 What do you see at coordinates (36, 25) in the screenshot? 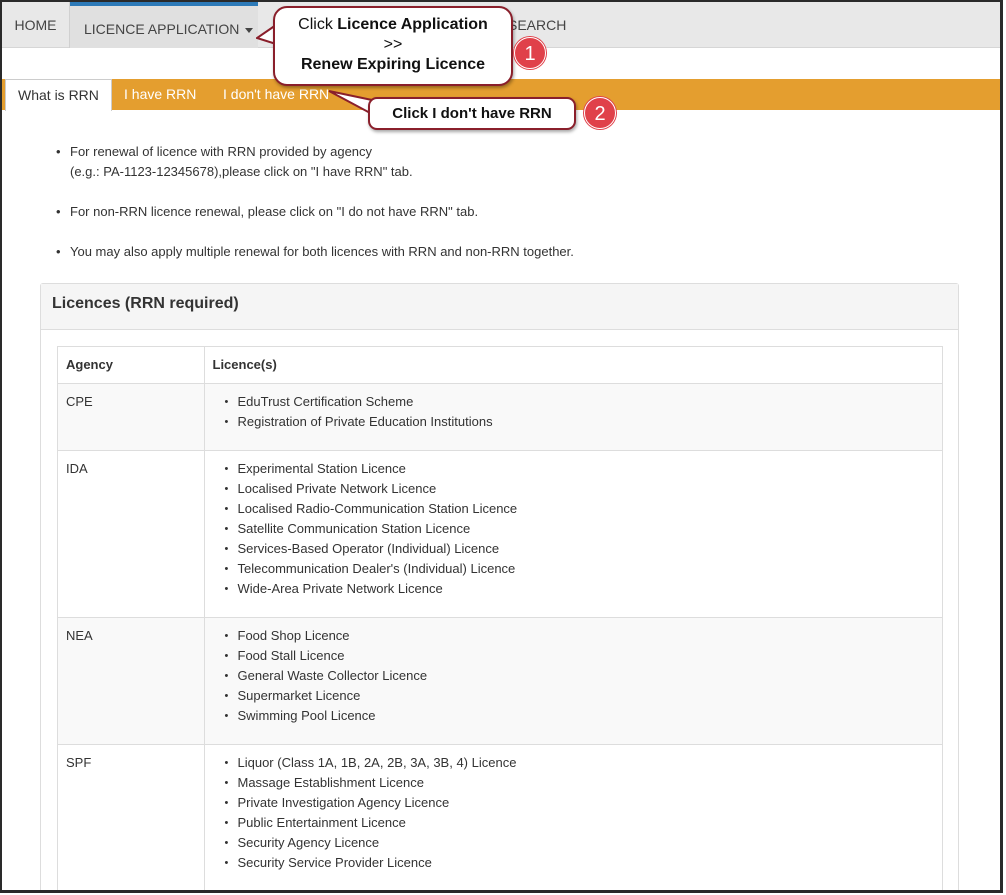
I see `nav-home: HOME` at bounding box center [36, 25].